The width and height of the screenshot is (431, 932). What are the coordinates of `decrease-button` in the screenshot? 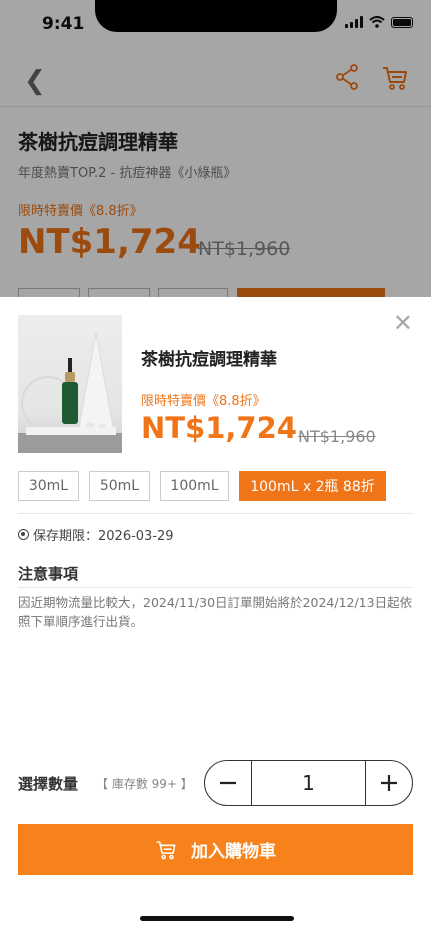 It's located at (228, 783).